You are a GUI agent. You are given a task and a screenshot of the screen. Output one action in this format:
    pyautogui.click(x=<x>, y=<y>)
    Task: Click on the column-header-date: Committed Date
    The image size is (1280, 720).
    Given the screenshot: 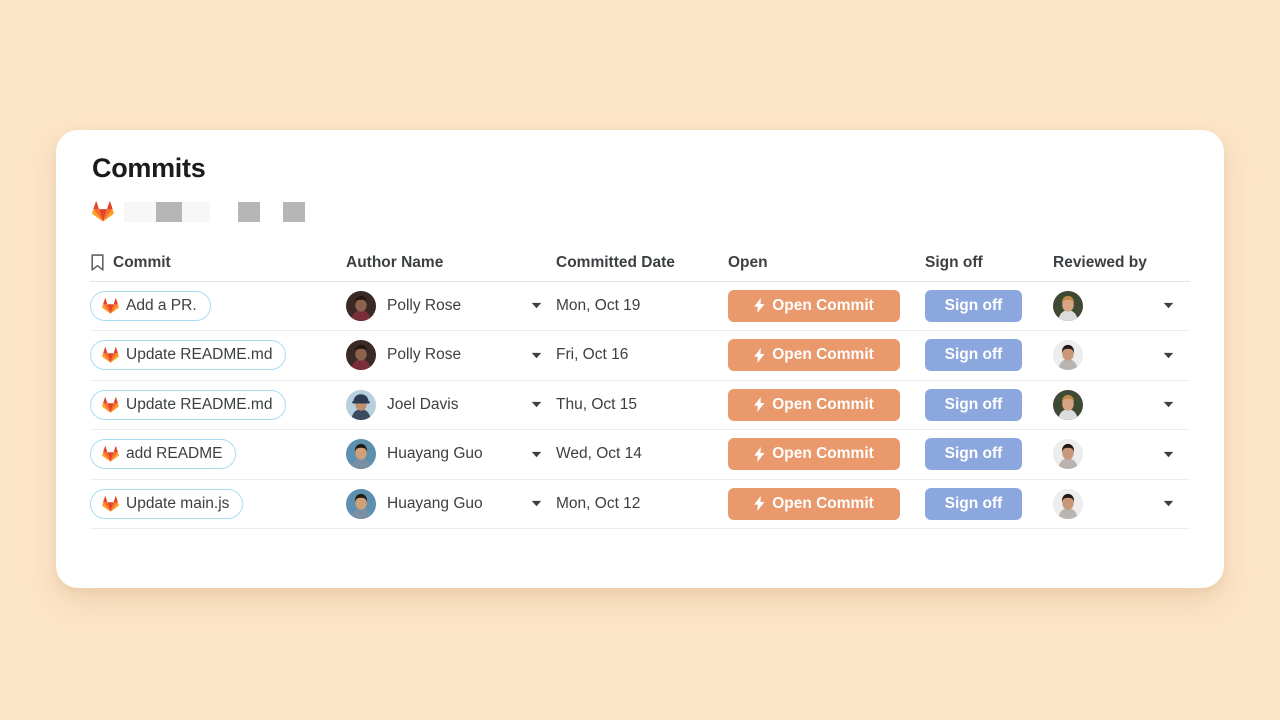 What is the action you would take?
    pyautogui.click(x=615, y=262)
    